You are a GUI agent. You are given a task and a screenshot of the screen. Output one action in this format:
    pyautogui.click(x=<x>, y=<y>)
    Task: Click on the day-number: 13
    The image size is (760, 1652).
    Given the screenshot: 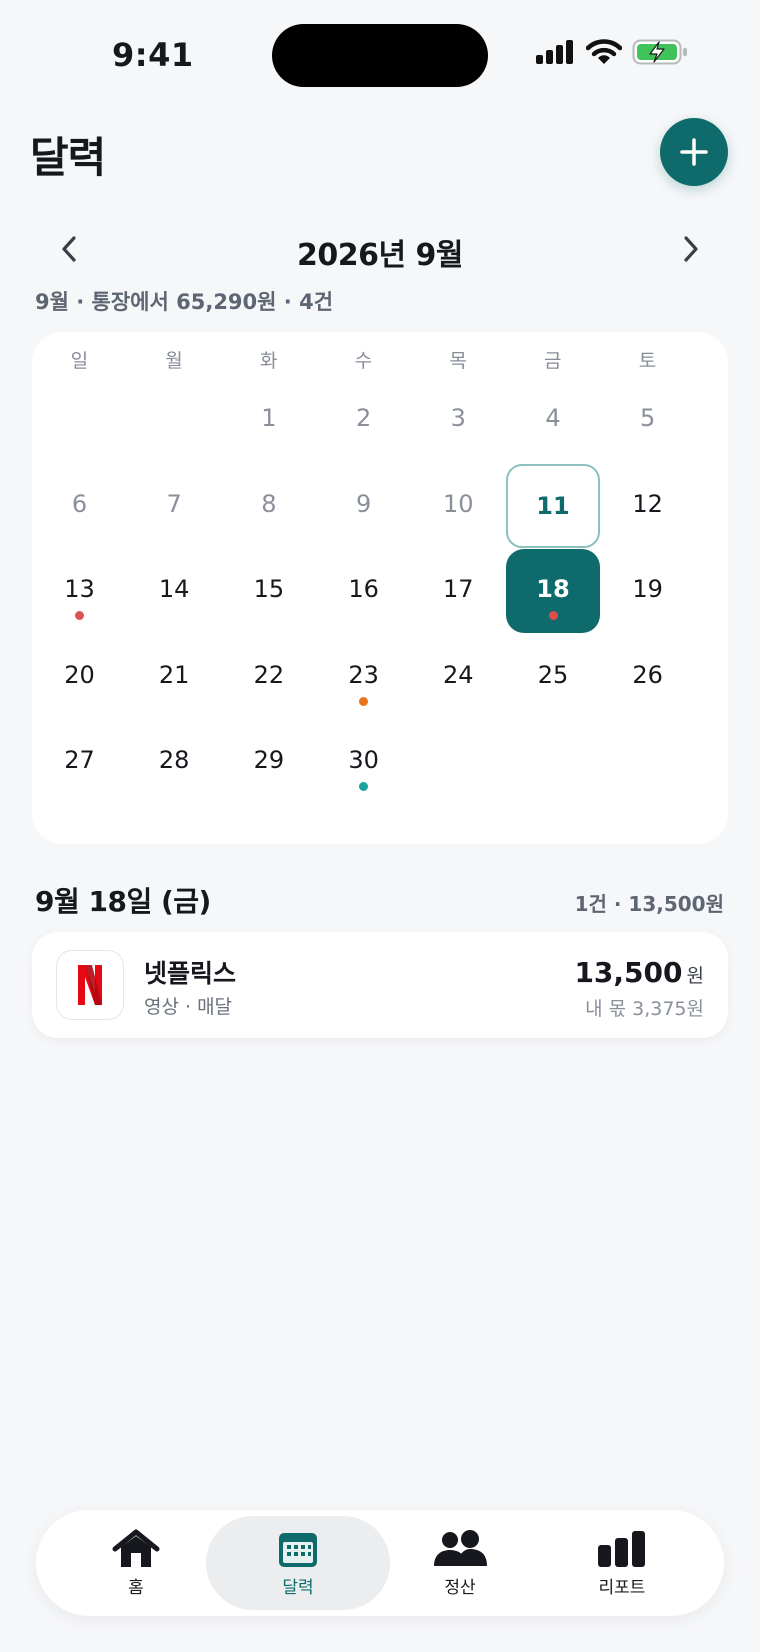 What is the action you would take?
    pyautogui.click(x=79, y=589)
    